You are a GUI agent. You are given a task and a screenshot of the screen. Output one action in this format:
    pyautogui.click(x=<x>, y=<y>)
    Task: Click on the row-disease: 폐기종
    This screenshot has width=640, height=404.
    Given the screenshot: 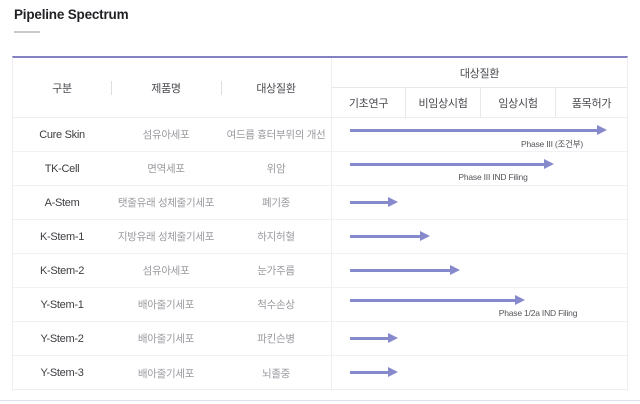 What is the action you would take?
    pyautogui.click(x=276, y=203)
    